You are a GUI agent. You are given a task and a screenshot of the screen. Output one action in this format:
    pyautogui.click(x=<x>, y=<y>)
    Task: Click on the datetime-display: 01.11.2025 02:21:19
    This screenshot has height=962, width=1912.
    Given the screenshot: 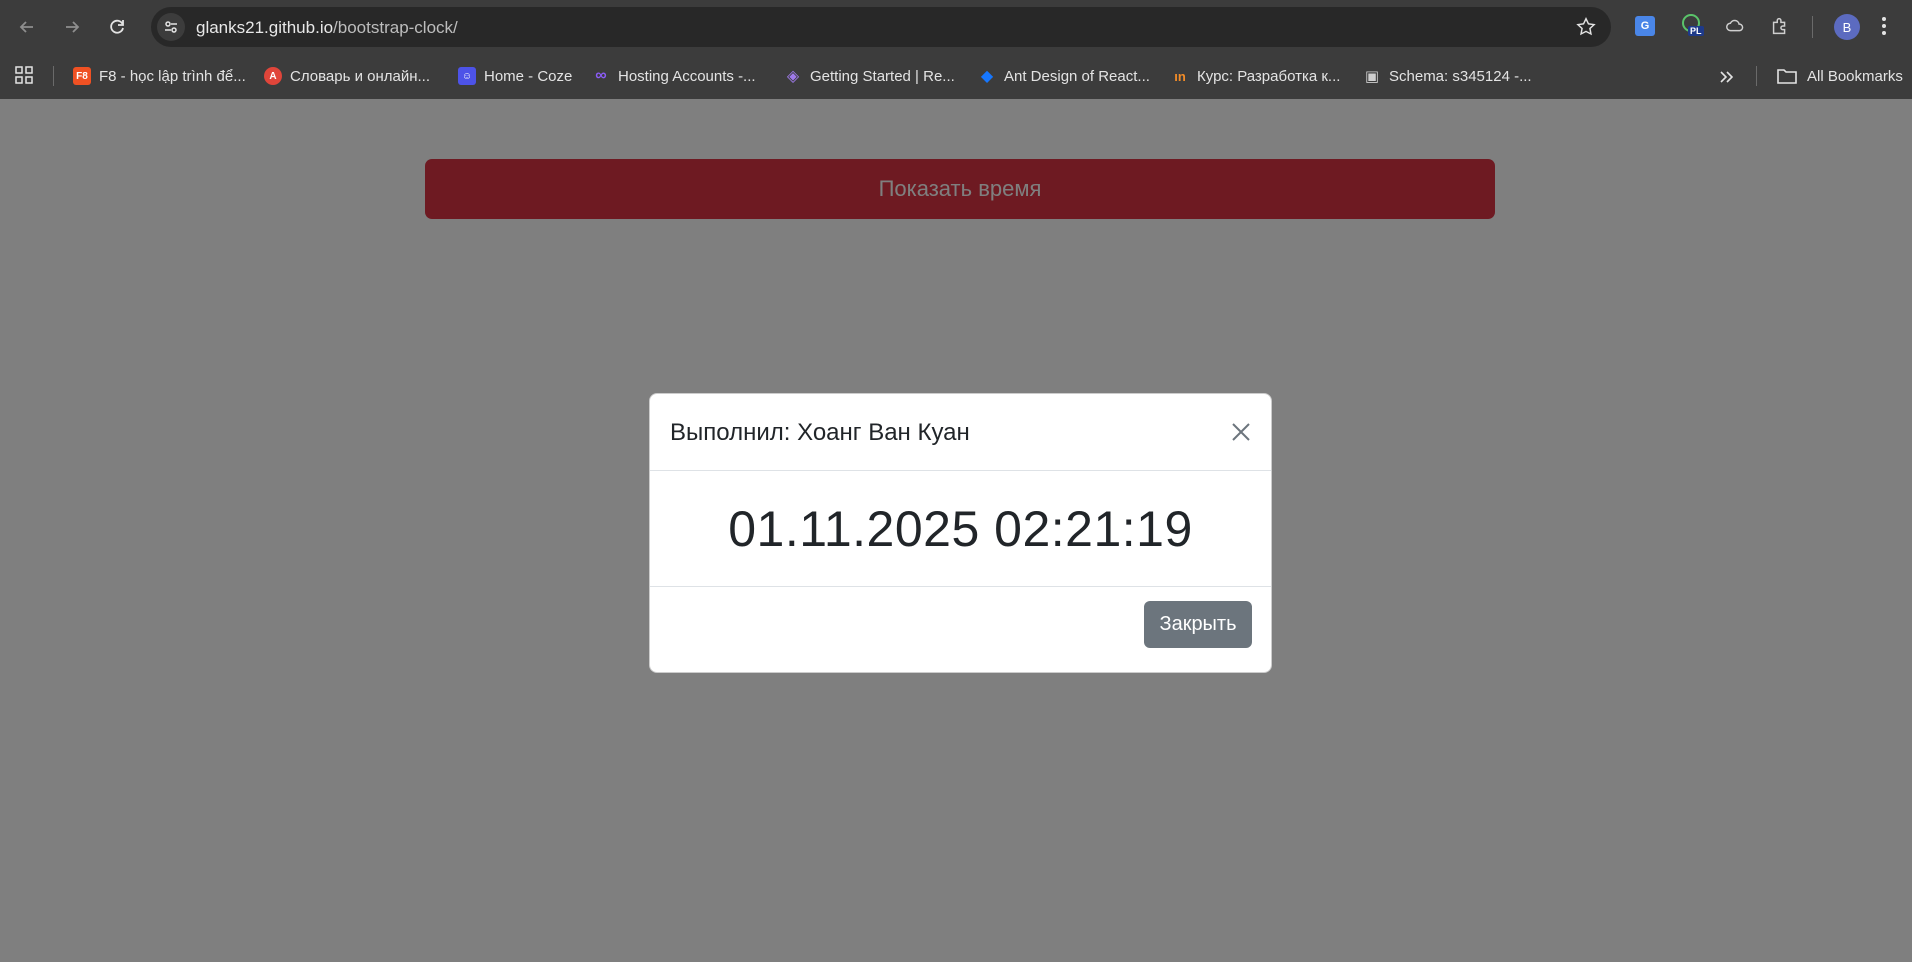 What is the action you would take?
    pyautogui.click(x=960, y=528)
    